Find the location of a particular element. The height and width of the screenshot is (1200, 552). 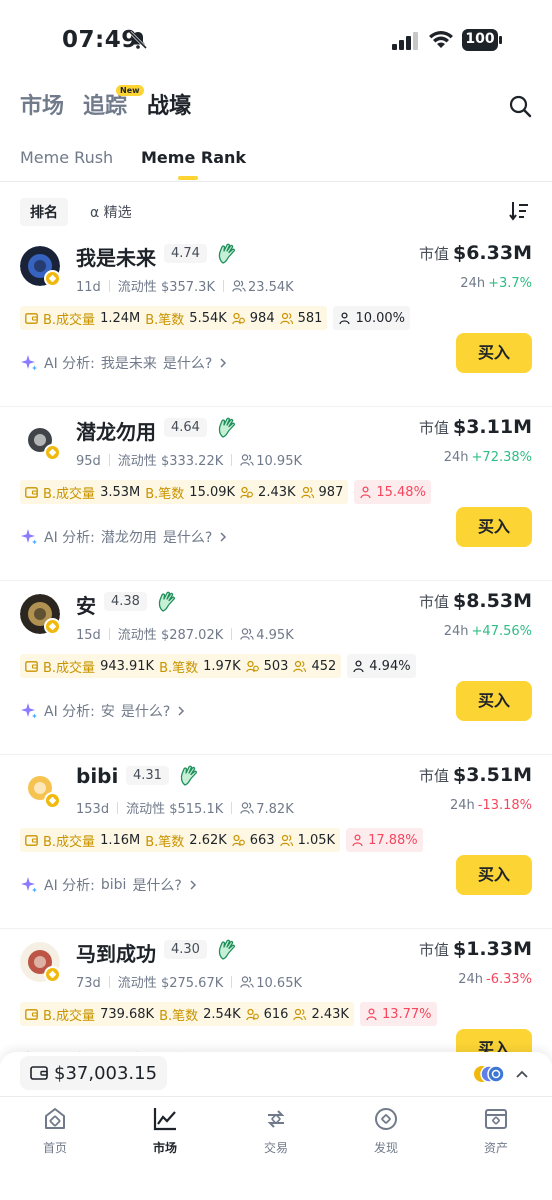

person-icon is located at coordinates (358, 665).